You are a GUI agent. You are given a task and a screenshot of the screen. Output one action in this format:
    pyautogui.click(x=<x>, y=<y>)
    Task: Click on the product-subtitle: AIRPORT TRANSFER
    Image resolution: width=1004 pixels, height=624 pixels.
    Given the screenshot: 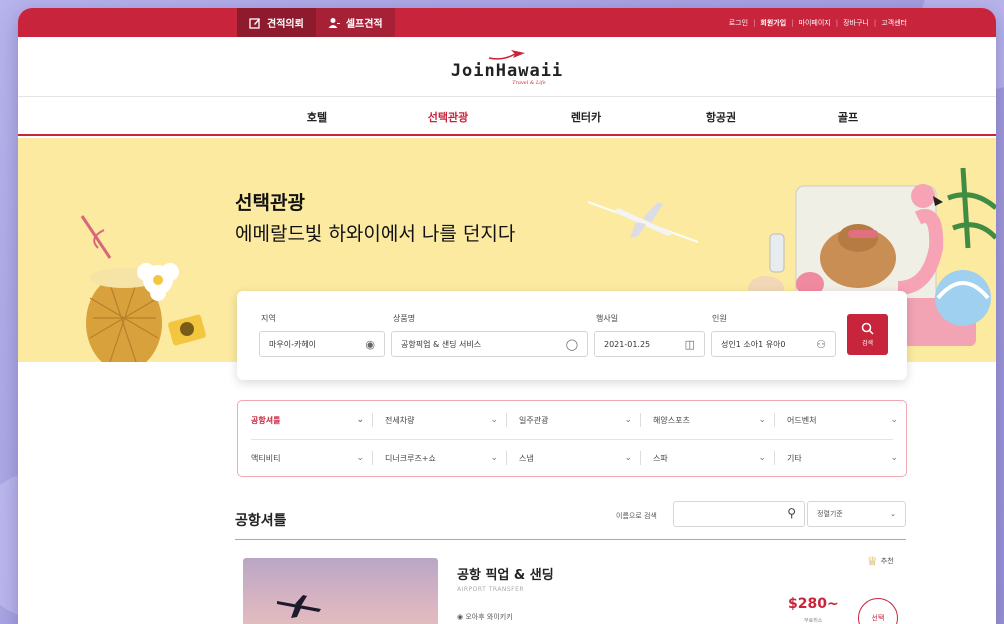 What is the action you would take?
    pyautogui.click(x=491, y=589)
    